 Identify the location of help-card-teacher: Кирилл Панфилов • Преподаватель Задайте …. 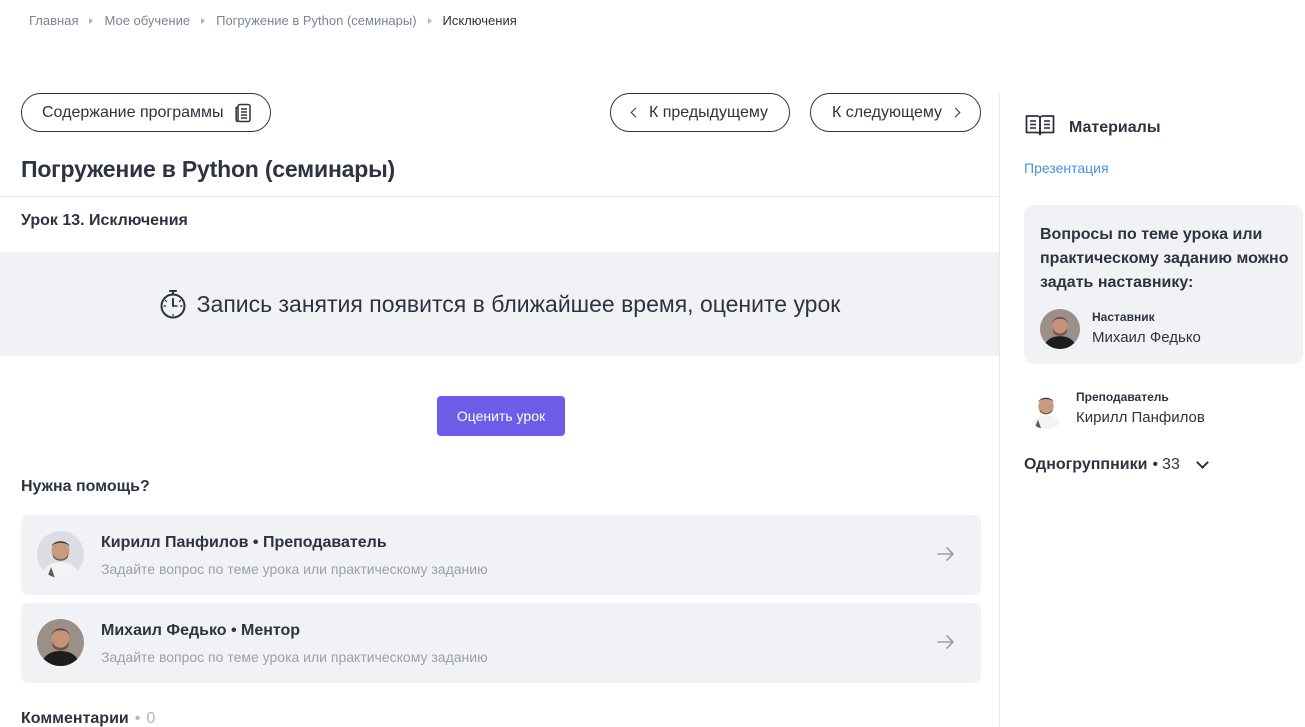
(501, 555).